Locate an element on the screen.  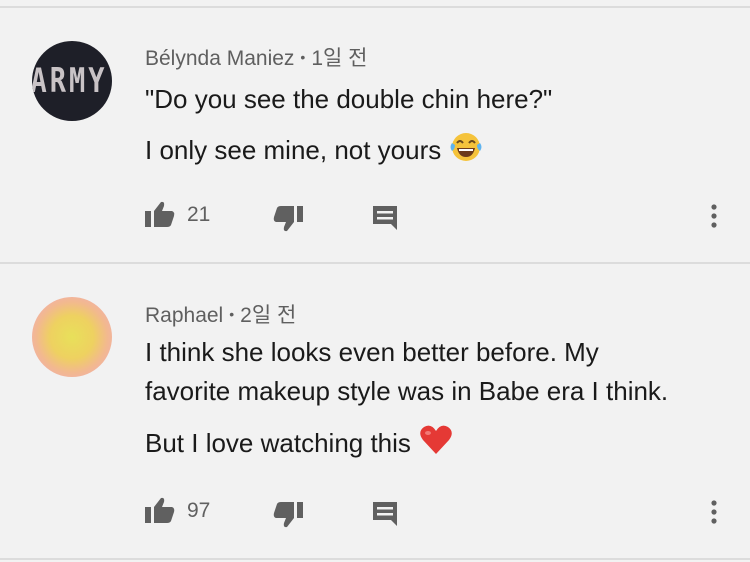
comment-meta: Raphael • 2일 전 is located at coordinates (220, 314).